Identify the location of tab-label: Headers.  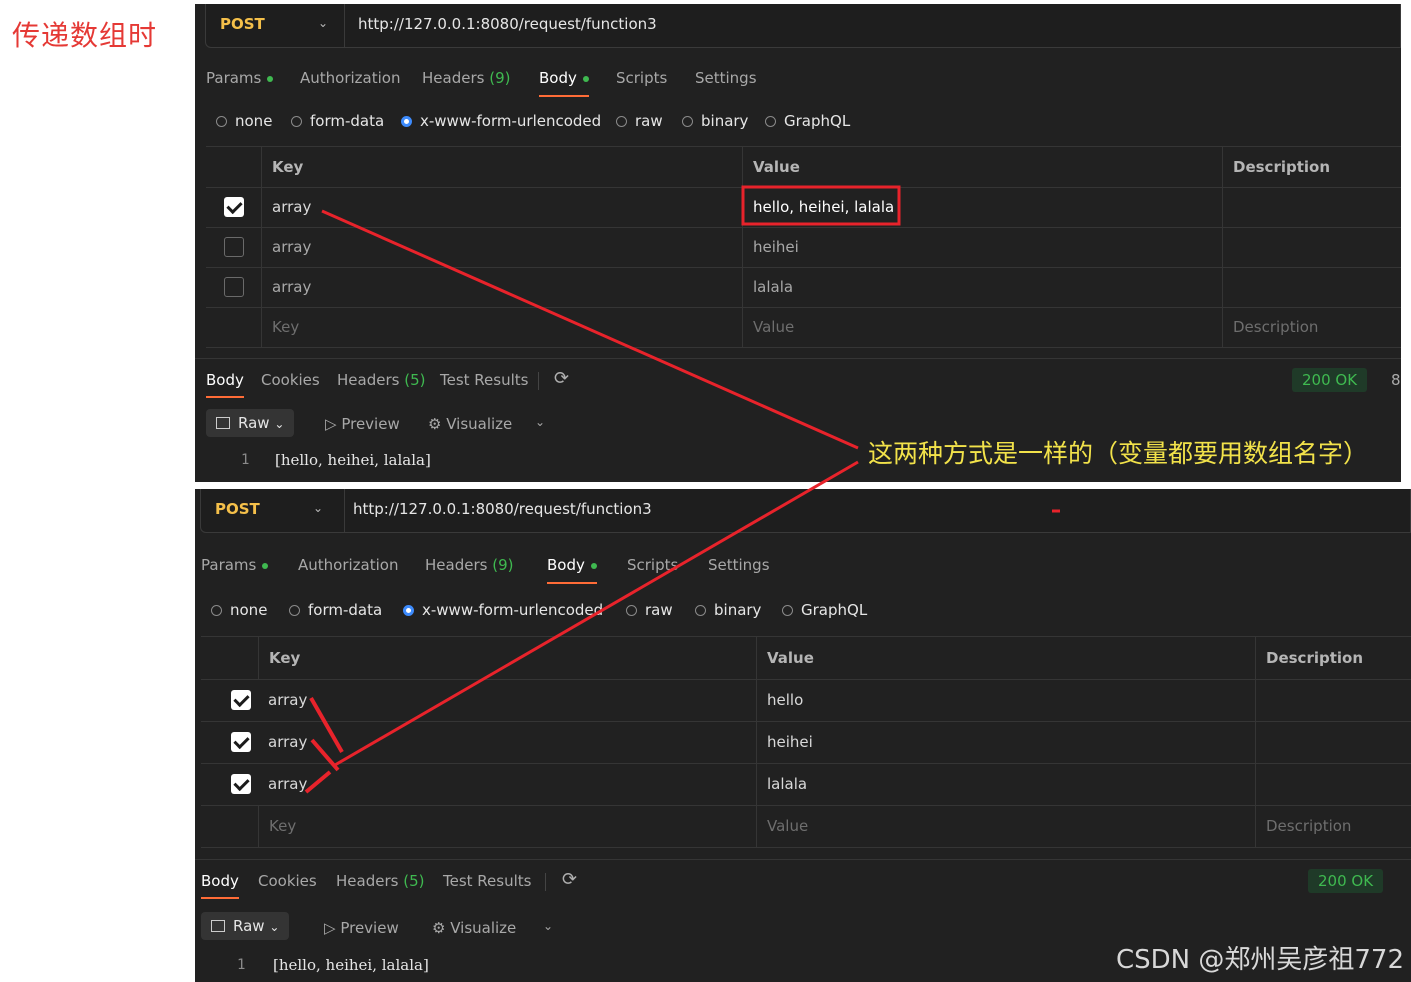
(453, 78).